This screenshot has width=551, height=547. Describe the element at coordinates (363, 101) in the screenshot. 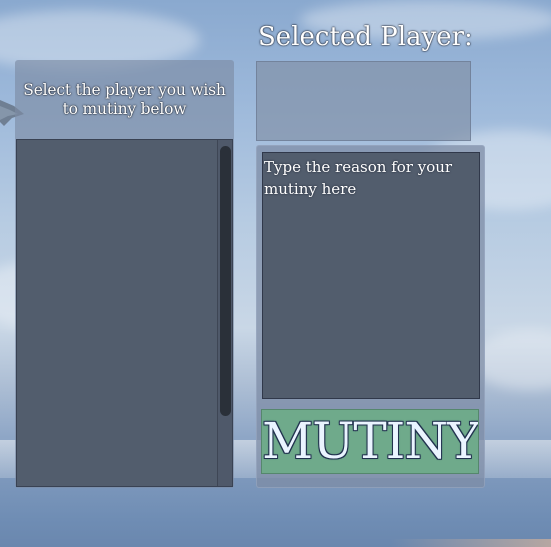

I see `selected-player-display` at that location.